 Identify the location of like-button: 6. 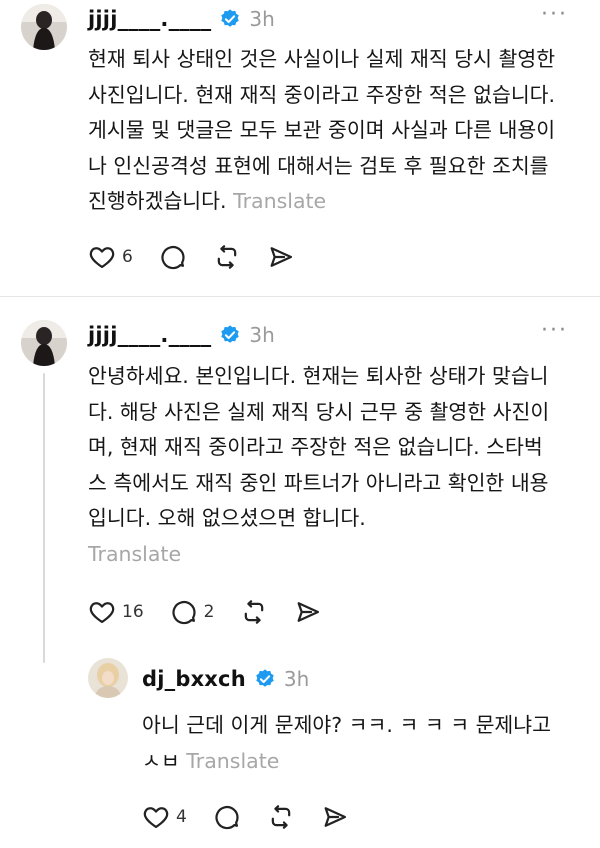
(110, 257).